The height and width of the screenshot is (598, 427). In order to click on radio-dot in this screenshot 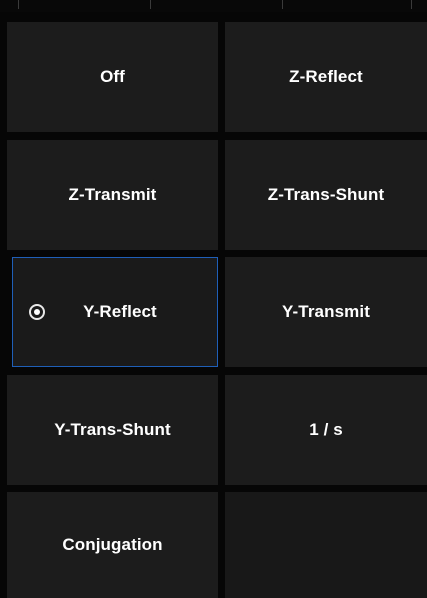, I will do `click(37, 312)`.